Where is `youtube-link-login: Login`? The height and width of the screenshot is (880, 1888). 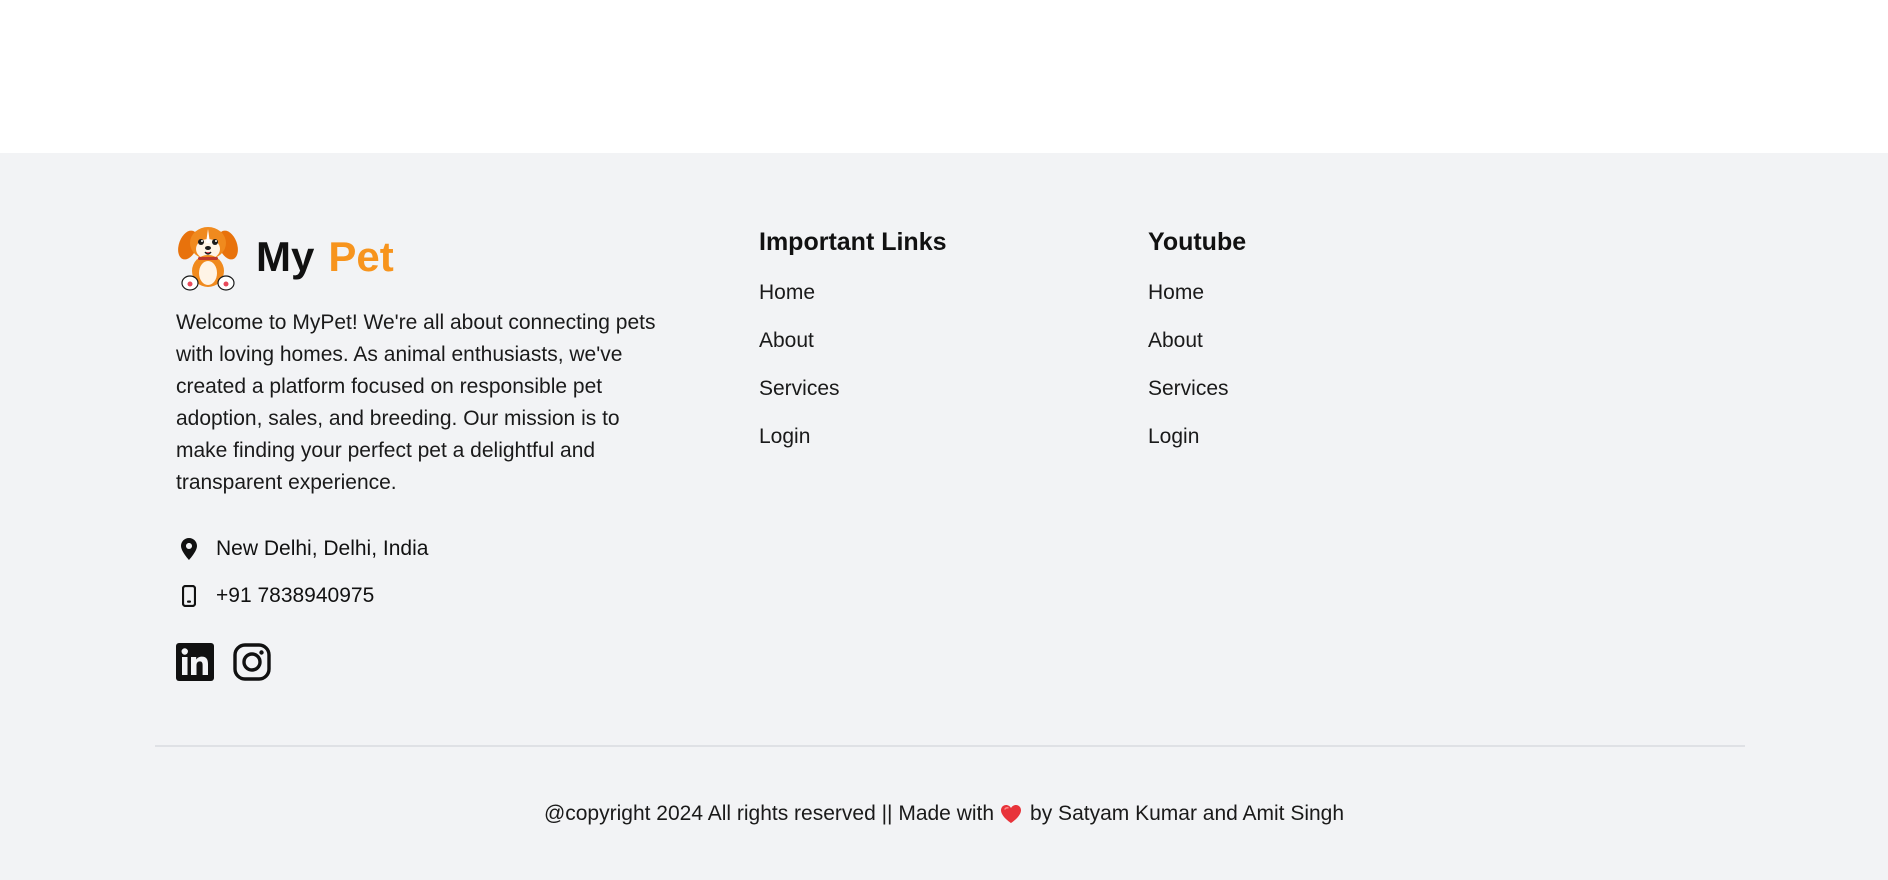
youtube-link-login: Login is located at coordinates (1298, 437).